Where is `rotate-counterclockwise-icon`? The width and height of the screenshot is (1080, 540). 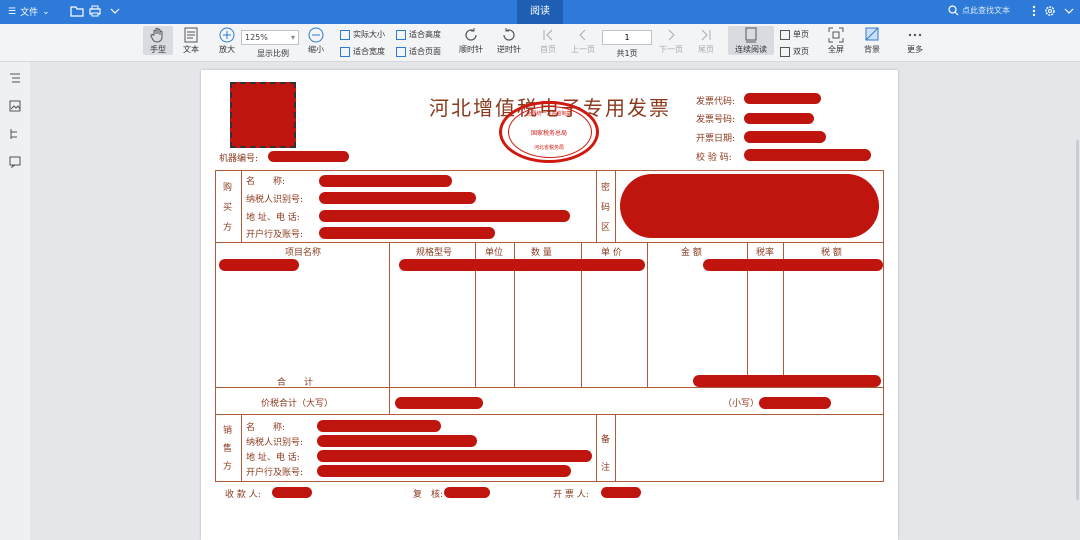
rotate-counterclockwise-icon is located at coordinates (509, 34).